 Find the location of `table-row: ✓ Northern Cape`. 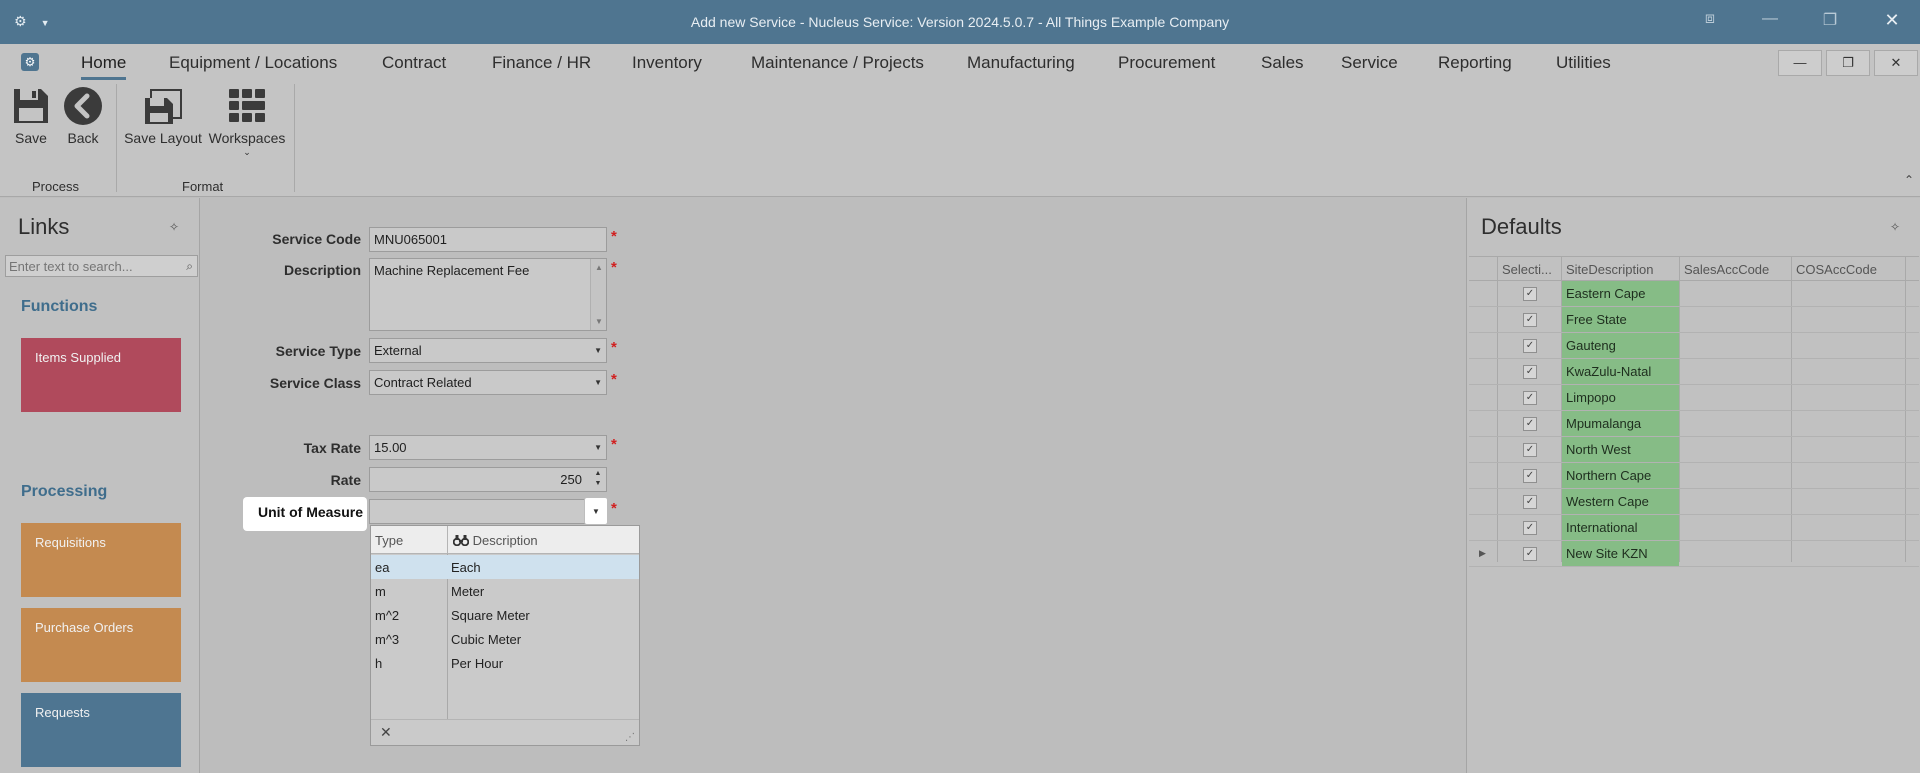

table-row: ✓ Northern Cape is located at coordinates (1694, 476).